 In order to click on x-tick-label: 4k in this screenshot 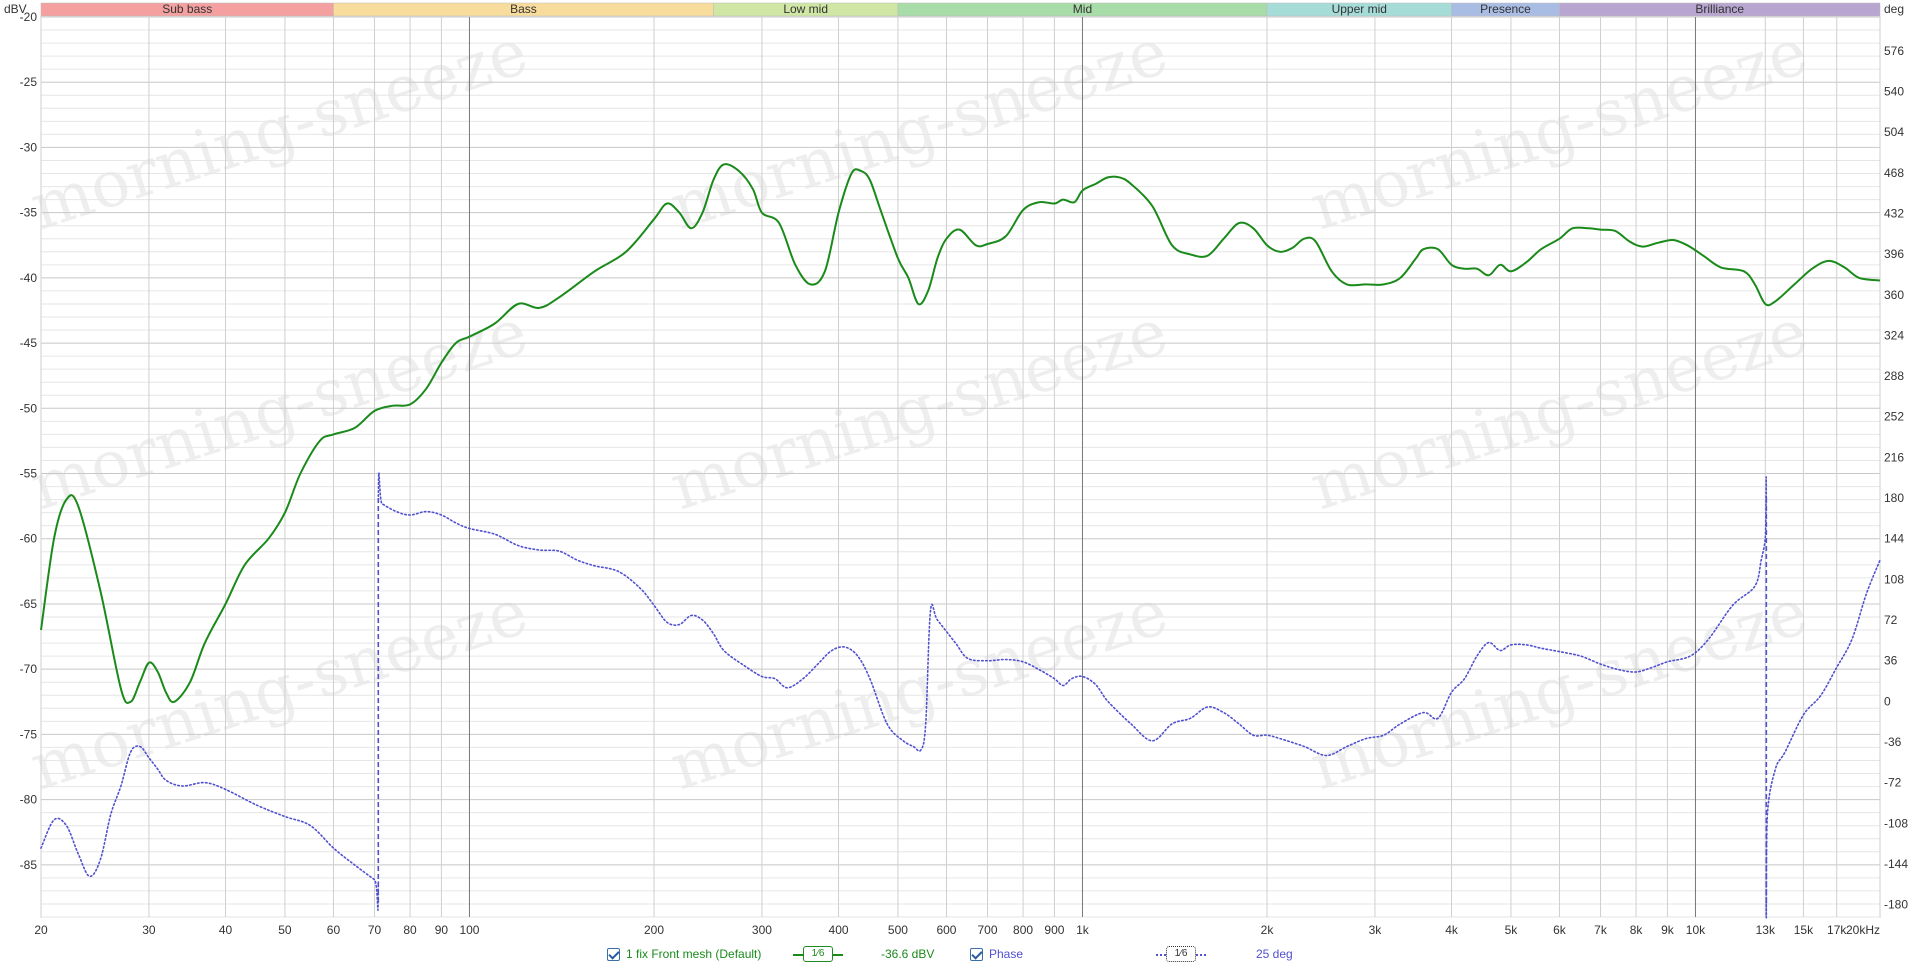, I will do `click(1452, 930)`.